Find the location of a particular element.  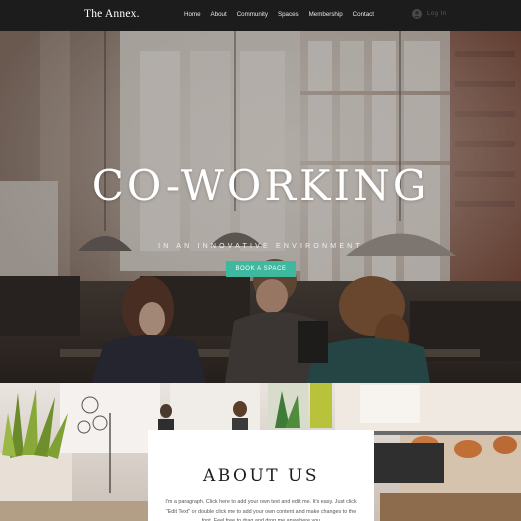

user-avatar-icon is located at coordinates (417, 14).